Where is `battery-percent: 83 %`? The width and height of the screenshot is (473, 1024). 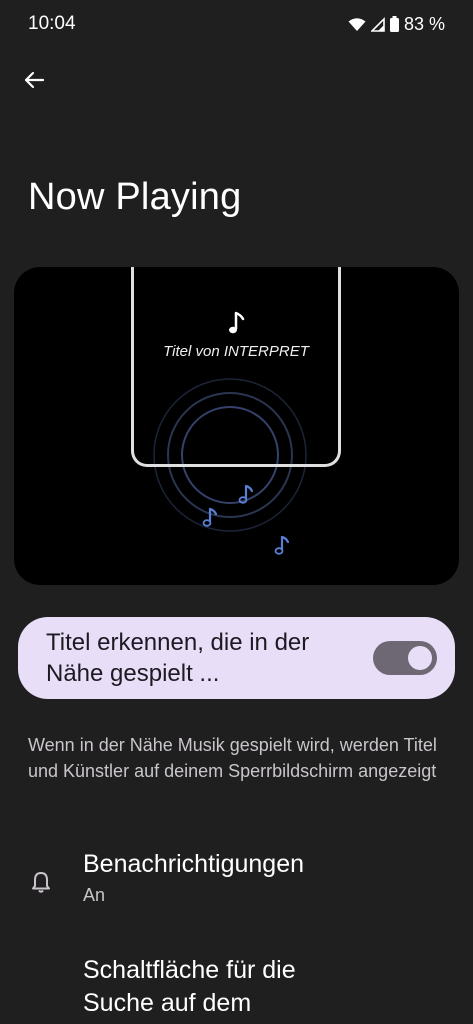
battery-percent: 83 % is located at coordinates (424, 23).